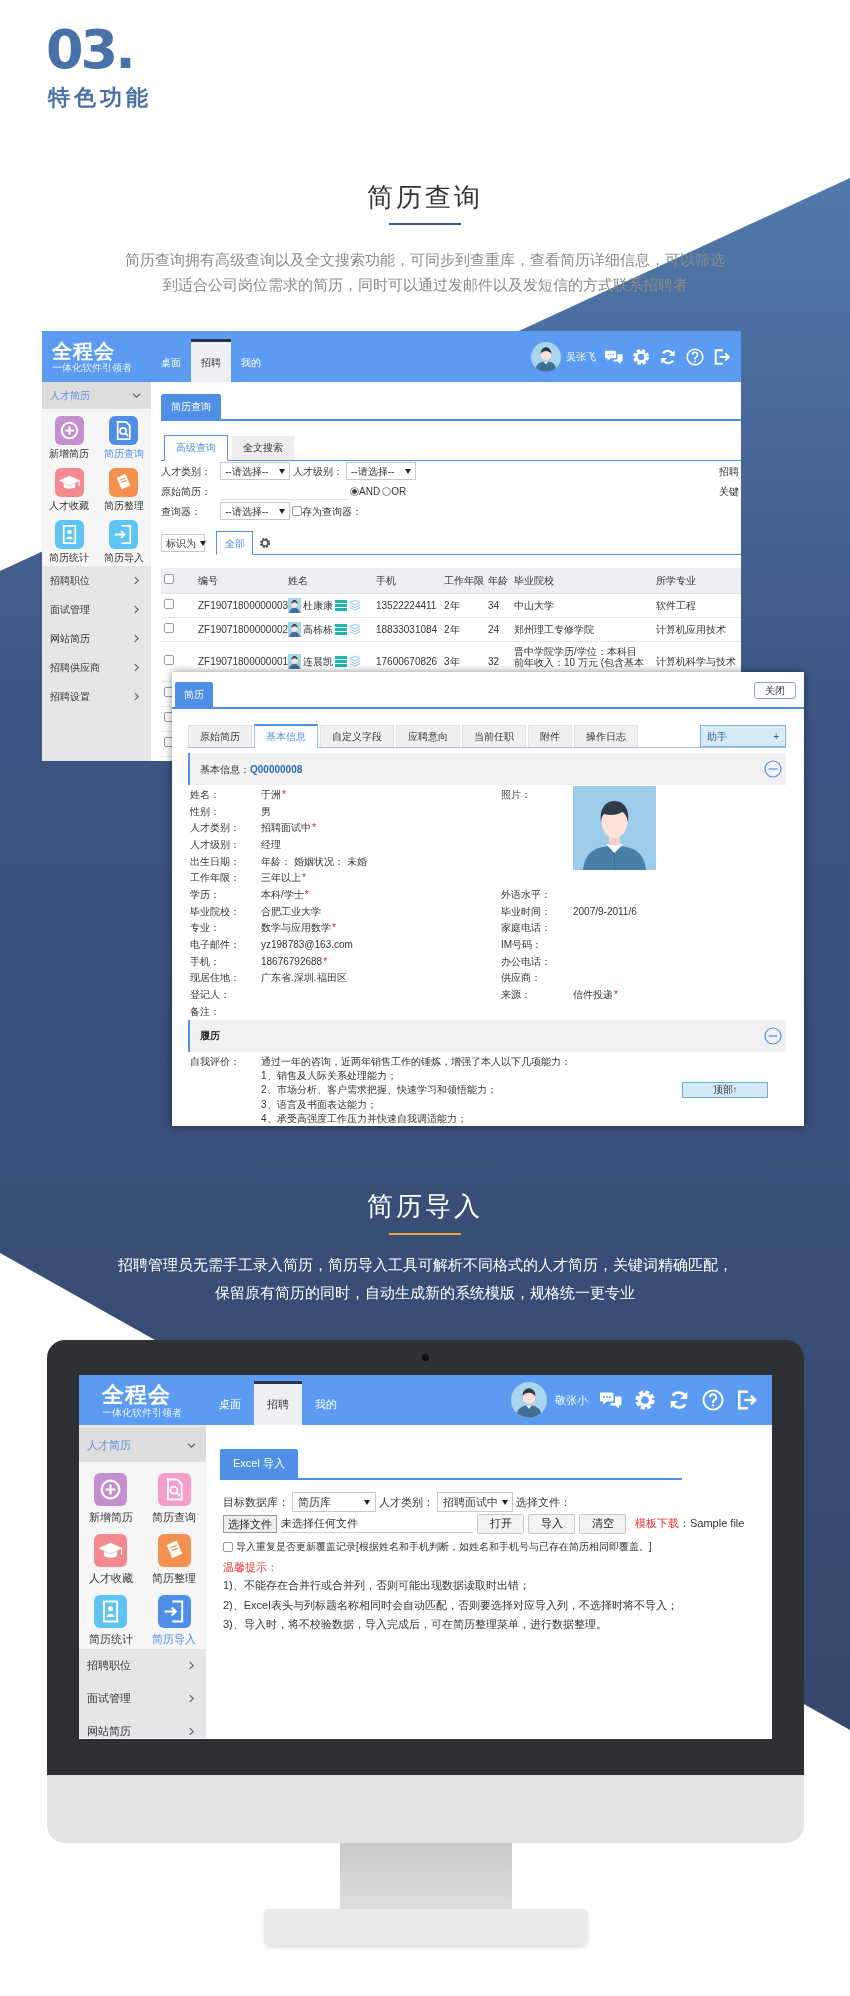 The width and height of the screenshot is (850, 1996). Describe the element at coordinates (494, 629) in the screenshot. I see `table-cell: 24` at that location.